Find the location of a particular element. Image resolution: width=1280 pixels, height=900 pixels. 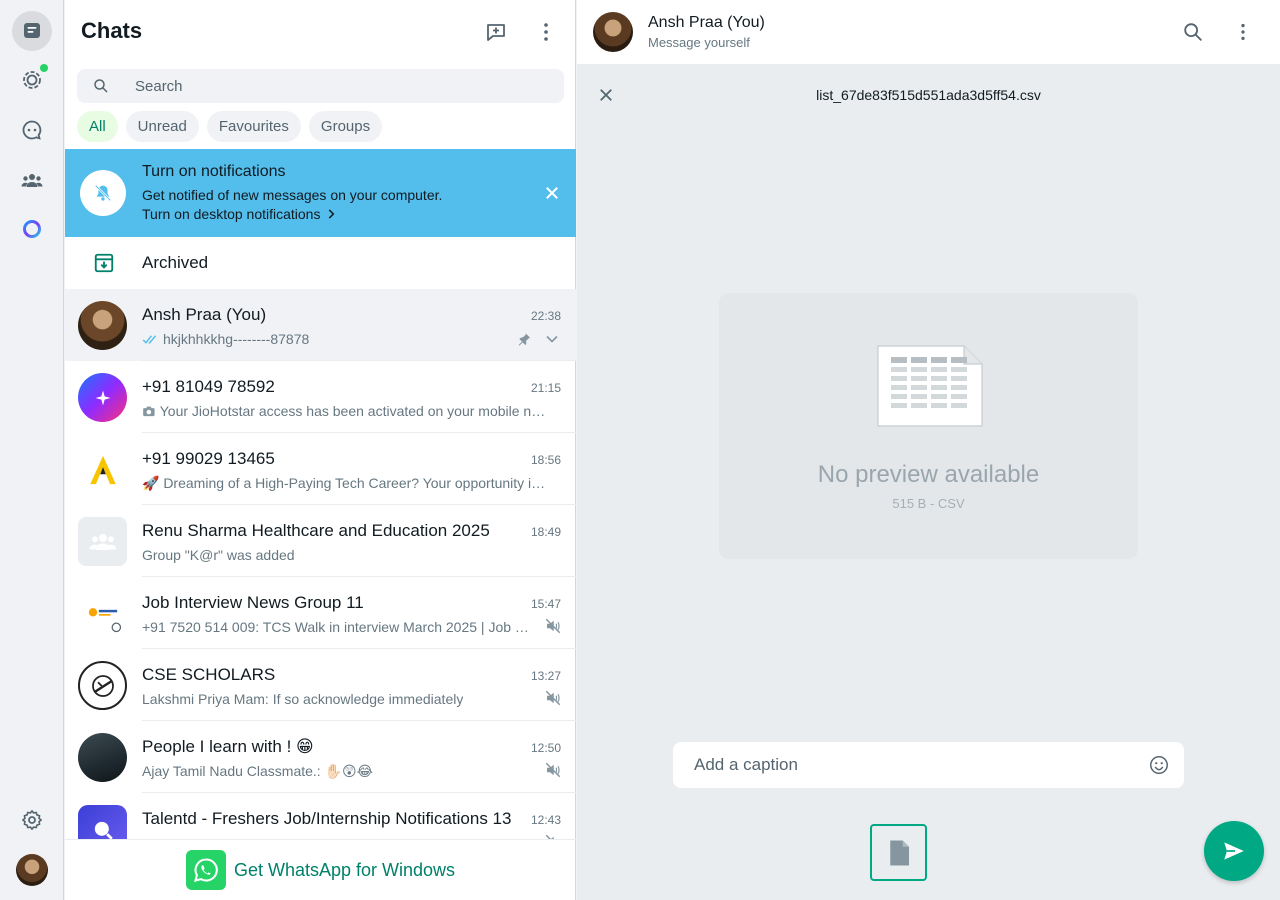

enable-notifications-label: Turn on desktop notifications is located at coordinates (231, 214).